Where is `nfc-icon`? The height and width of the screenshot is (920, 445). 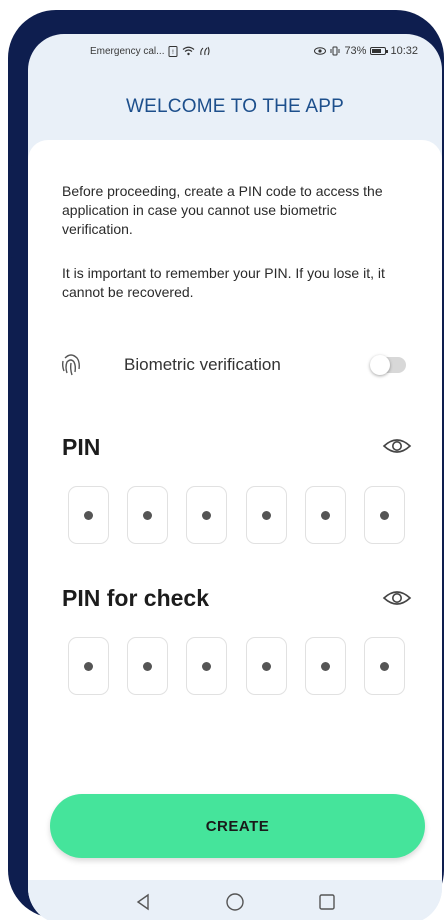
nfc-icon is located at coordinates (205, 51).